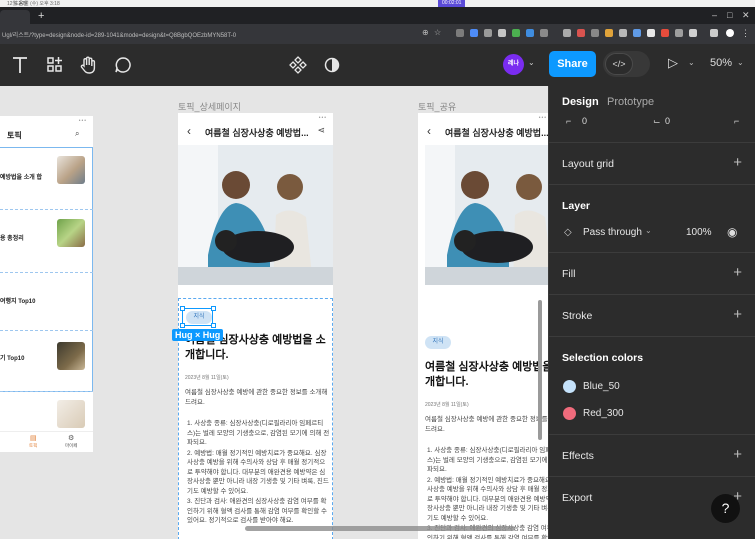 The width and height of the screenshot is (755, 539). Describe the element at coordinates (255, 132) in the screenshot. I see `detail-header: ‹ 여름철 심장사상충 예방법... ⋖` at that location.